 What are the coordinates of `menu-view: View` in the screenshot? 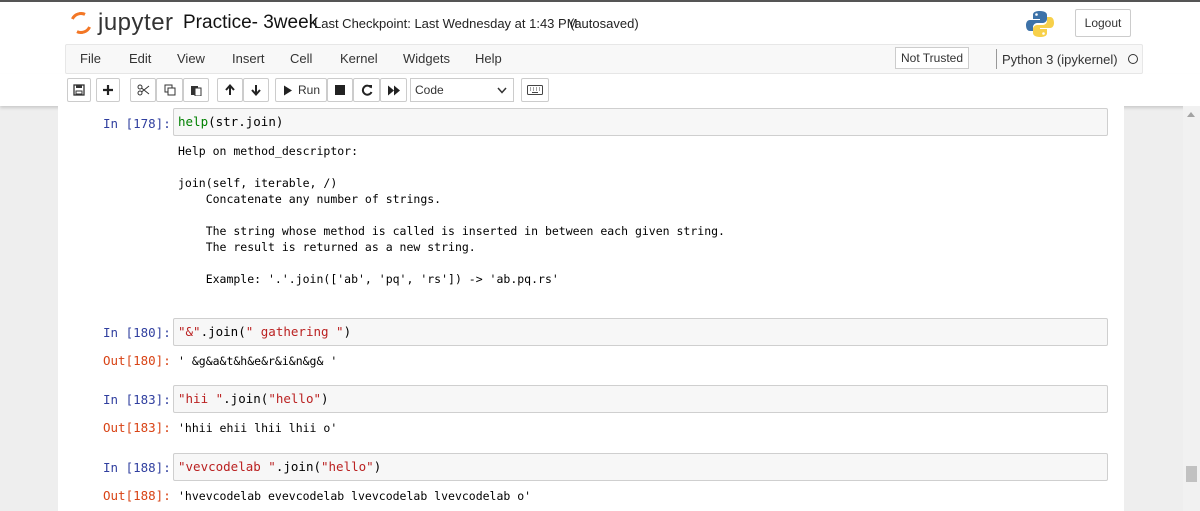 It's located at (191, 58).